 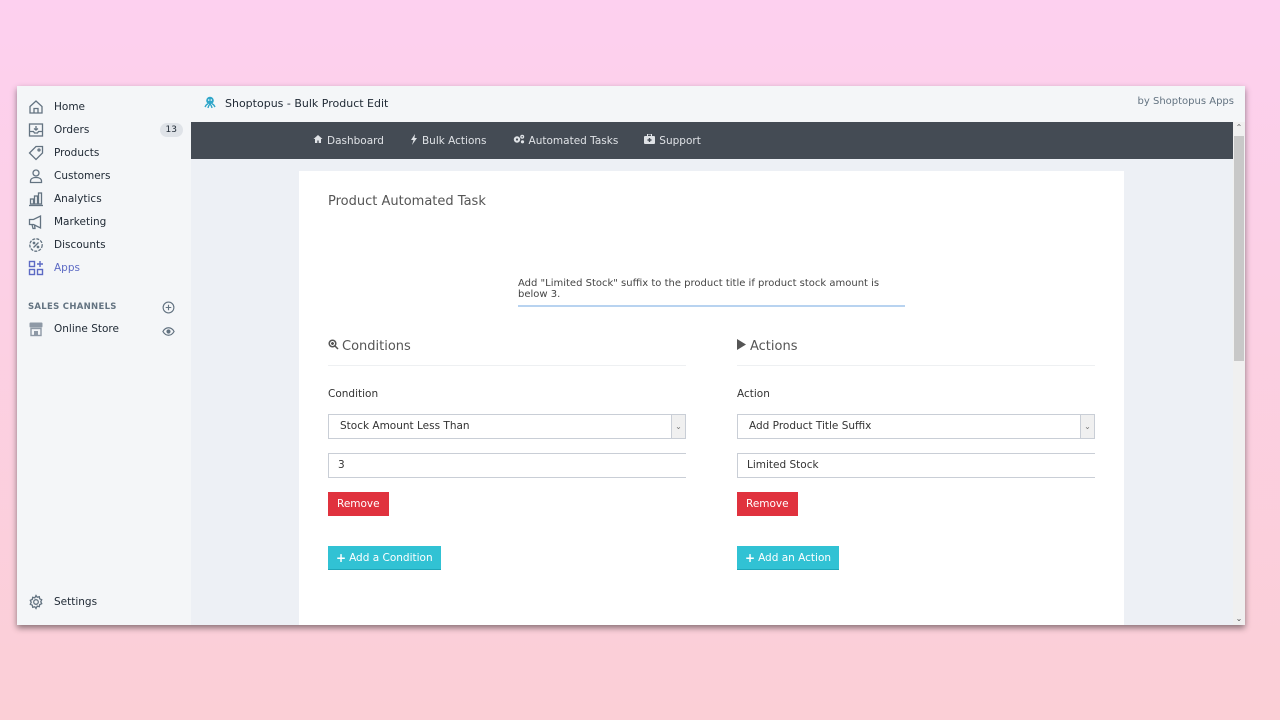 What do you see at coordinates (36, 130) in the screenshot?
I see `orders-icon` at bounding box center [36, 130].